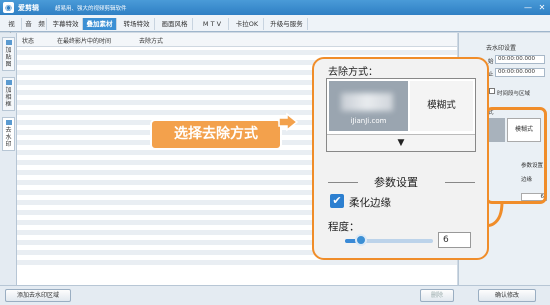 The width and height of the screenshot is (550, 305). Describe the element at coordinates (288, 122) in the screenshot. I see `arrow-right-icon` at that location.